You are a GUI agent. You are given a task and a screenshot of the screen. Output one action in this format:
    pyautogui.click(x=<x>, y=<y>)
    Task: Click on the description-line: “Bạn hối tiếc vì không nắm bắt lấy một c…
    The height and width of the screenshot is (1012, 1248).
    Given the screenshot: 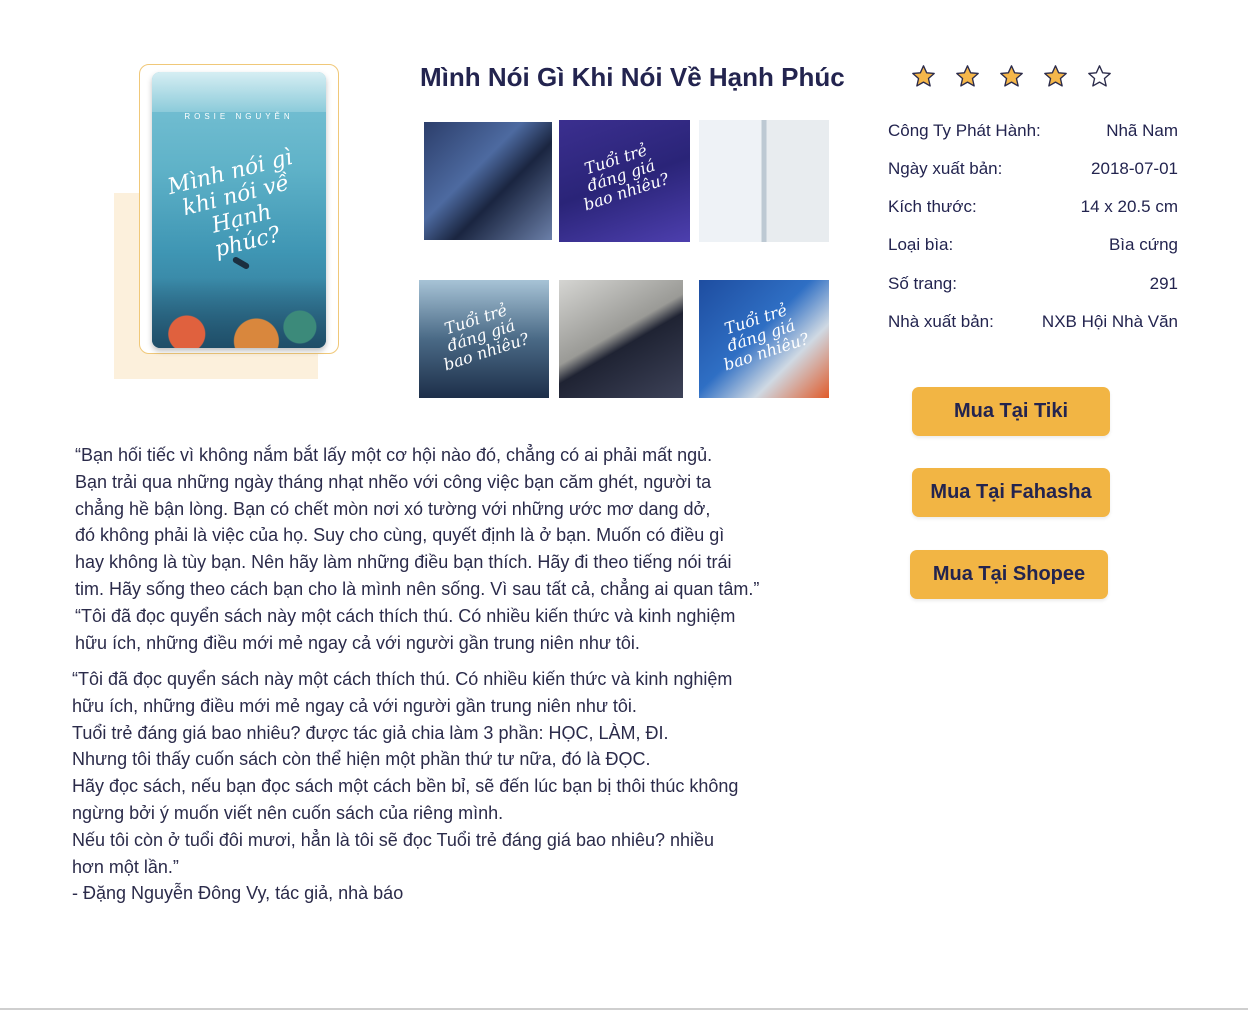 What is the action you would take?
    pyautogui.click(x=394, y=455)
    